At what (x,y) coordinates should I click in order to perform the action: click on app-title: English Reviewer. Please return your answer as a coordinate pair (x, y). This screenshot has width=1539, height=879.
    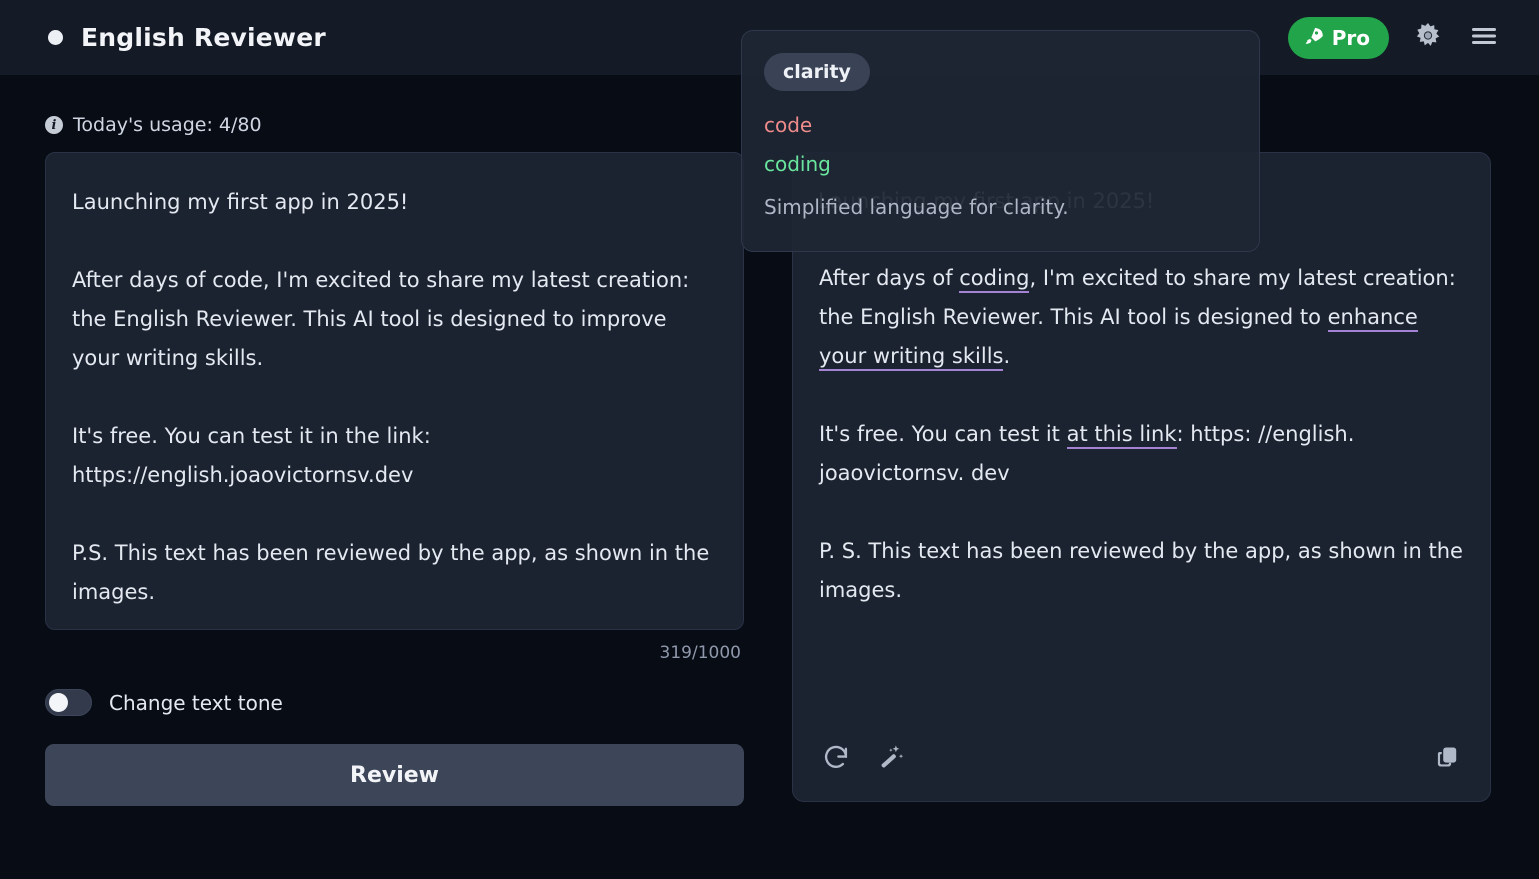
    Looking at the image, I should click on (203, 37).